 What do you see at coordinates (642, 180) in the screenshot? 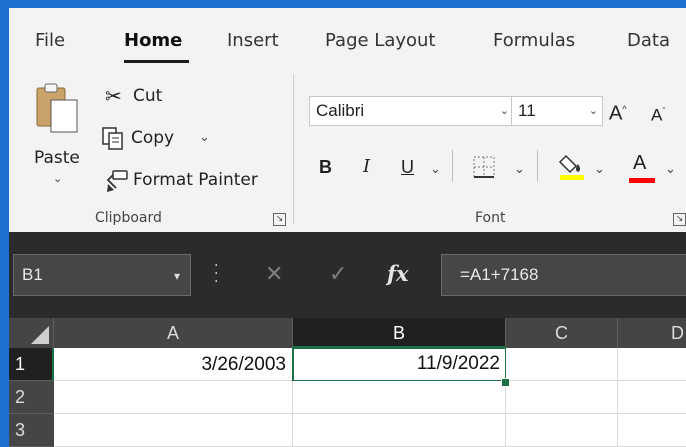
I see `font-color-swatch` at bounding box center [642, 180].